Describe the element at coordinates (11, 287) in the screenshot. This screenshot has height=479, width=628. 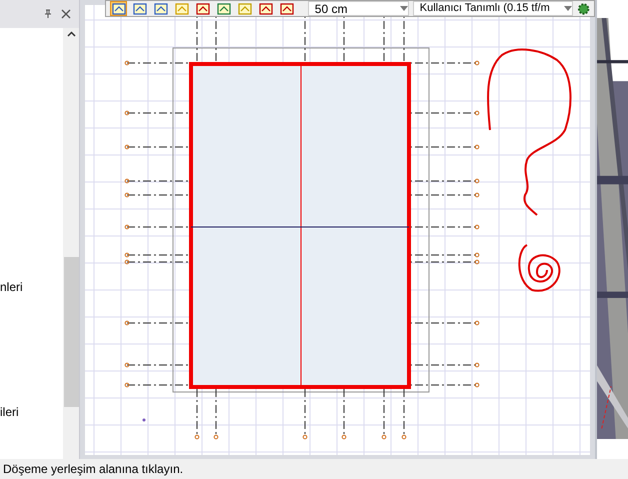
I see `panel-item: nleri` at that location.